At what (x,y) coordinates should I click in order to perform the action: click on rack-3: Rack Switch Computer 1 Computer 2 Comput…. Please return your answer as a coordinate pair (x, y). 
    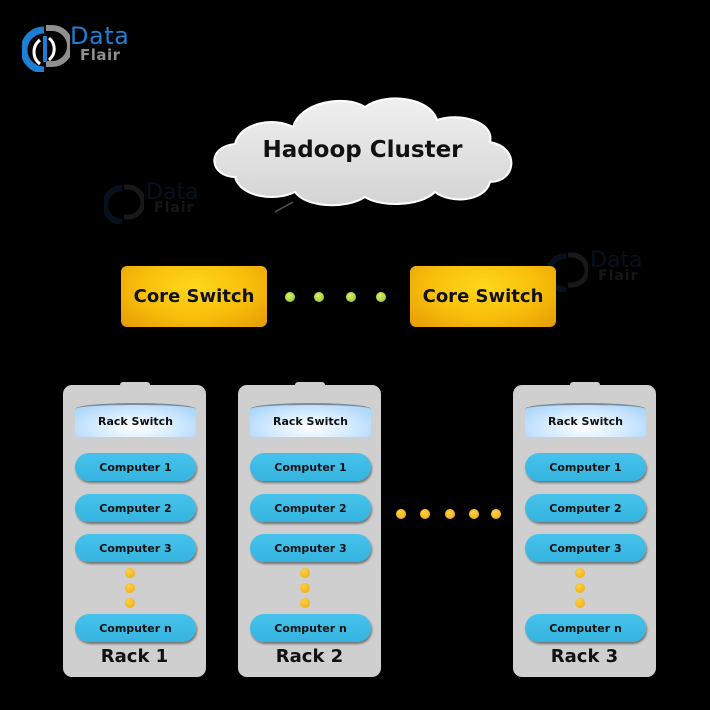
    Looking at the image, I should click on (584, 529).